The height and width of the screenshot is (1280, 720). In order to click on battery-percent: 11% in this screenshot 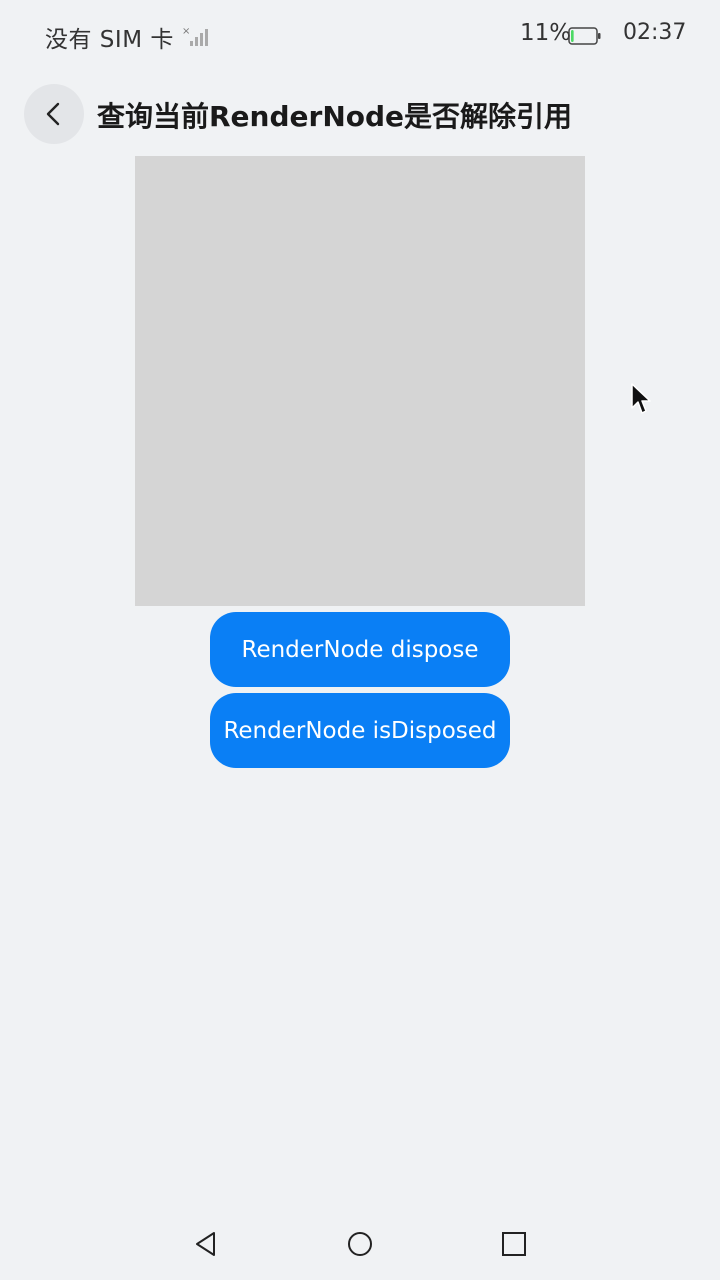, I will do `click(546, 33)`.